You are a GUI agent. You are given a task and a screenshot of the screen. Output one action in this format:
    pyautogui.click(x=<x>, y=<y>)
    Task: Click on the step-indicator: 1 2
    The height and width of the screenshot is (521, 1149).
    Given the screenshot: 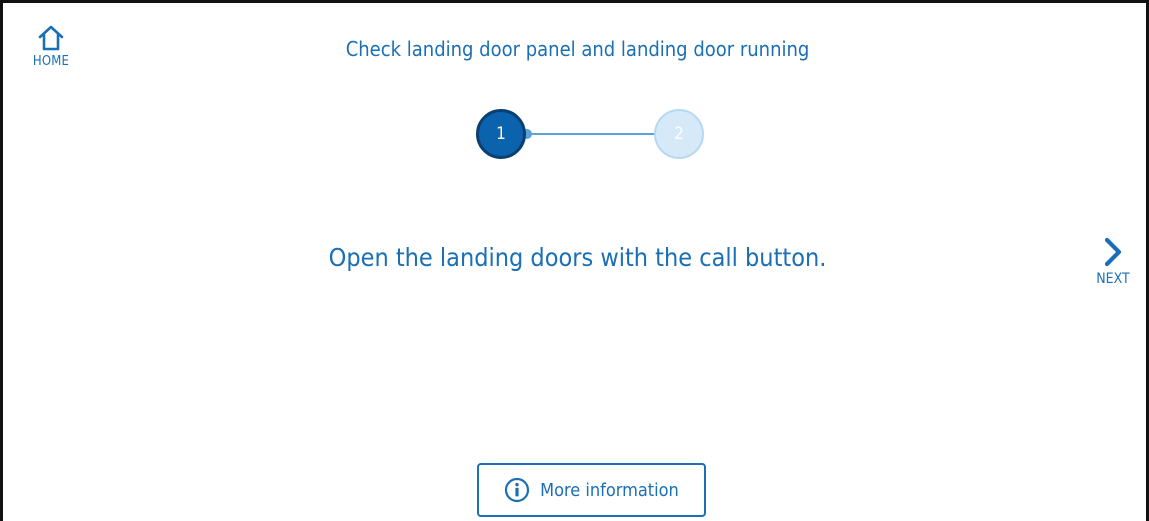 What is the action you would take?
    pyautogui.click(x=592, y=135)
    